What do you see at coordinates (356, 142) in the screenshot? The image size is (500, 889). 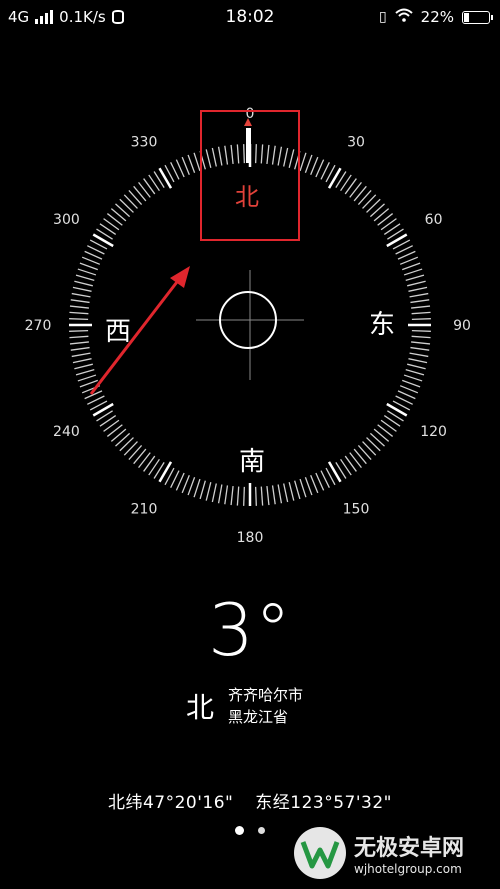 I see `degree-label: 30` at bounding box center [356, 142].